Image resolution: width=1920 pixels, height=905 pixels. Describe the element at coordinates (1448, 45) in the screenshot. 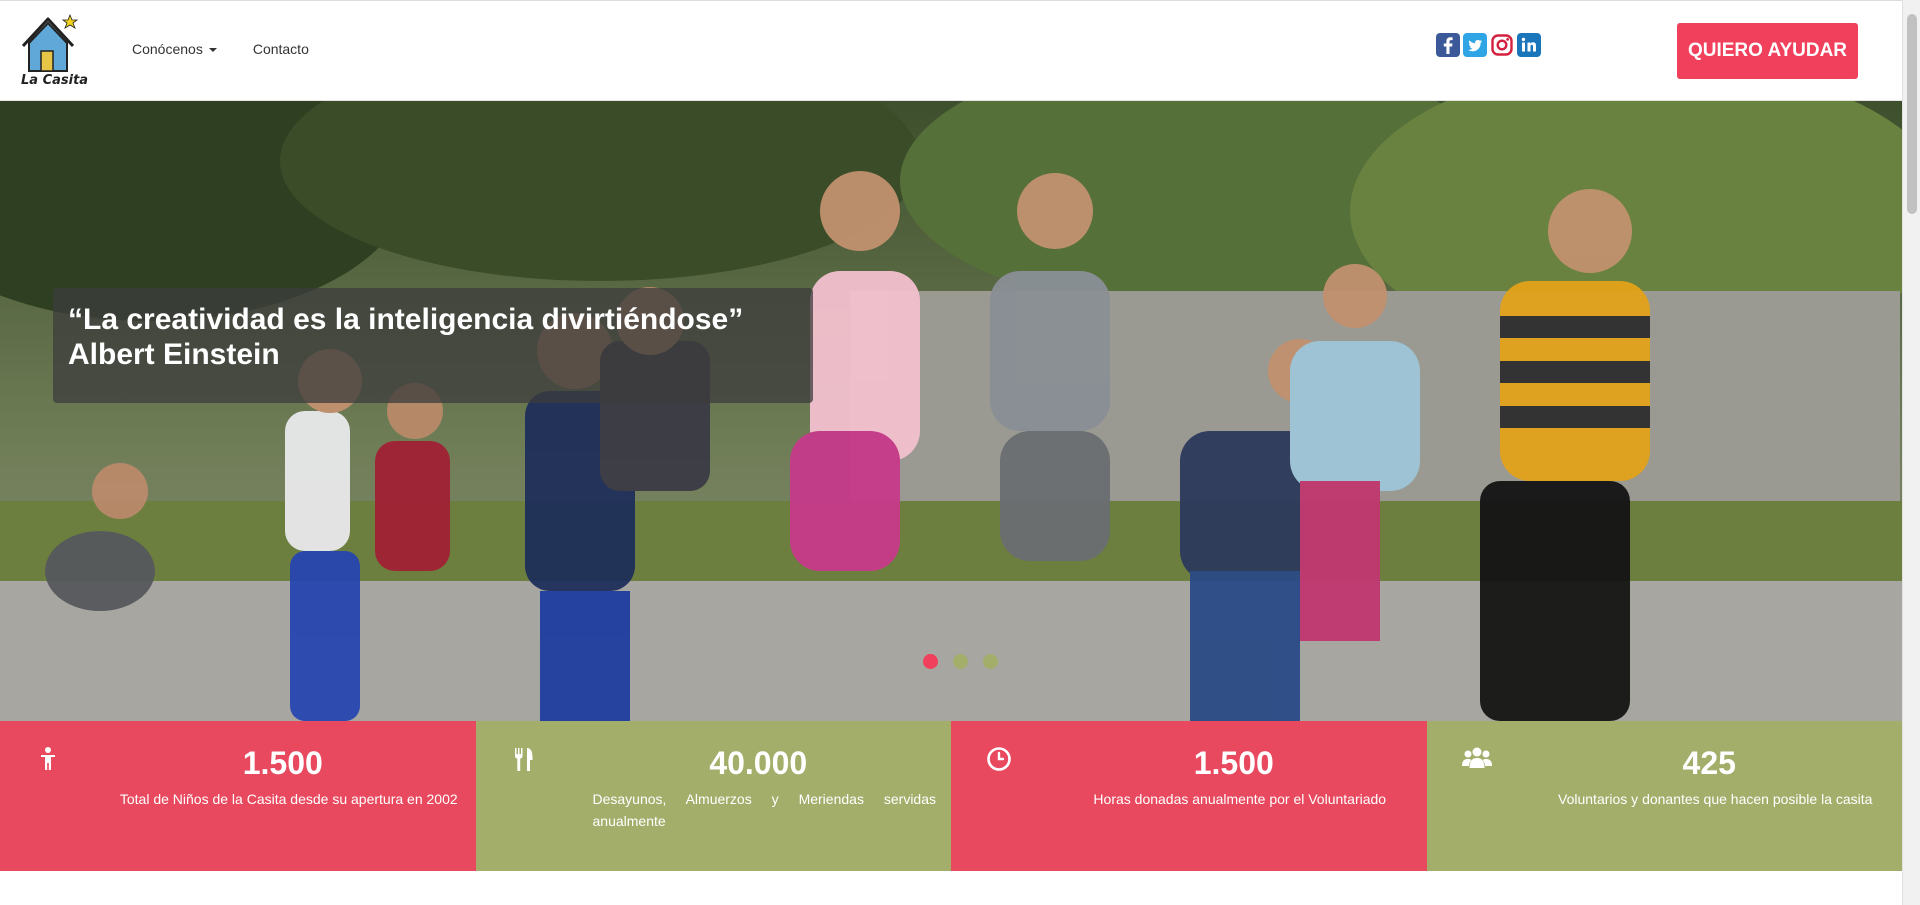

I see `facebook-icon` at that location.